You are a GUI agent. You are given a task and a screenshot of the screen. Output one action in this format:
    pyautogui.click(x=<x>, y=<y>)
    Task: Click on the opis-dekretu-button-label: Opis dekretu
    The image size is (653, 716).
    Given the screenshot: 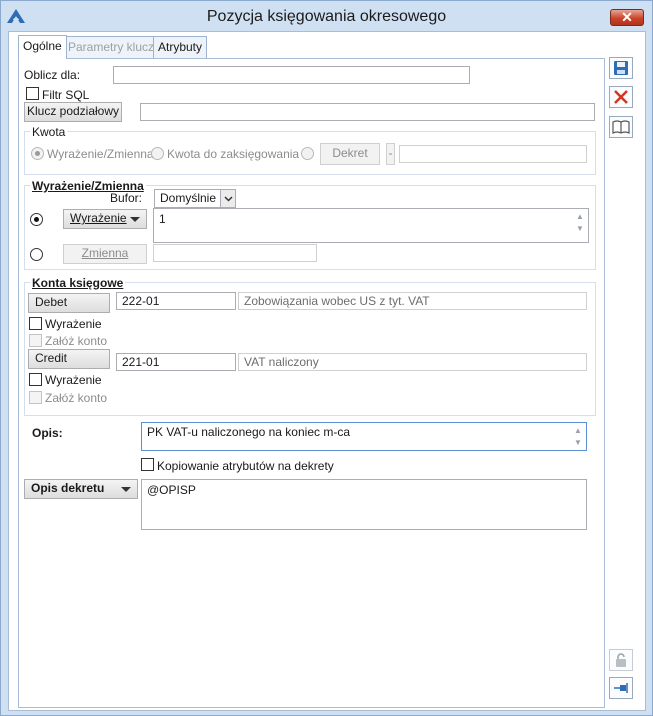 What is the action you would take?
    pyautogui.click(x=68, y=488)
    